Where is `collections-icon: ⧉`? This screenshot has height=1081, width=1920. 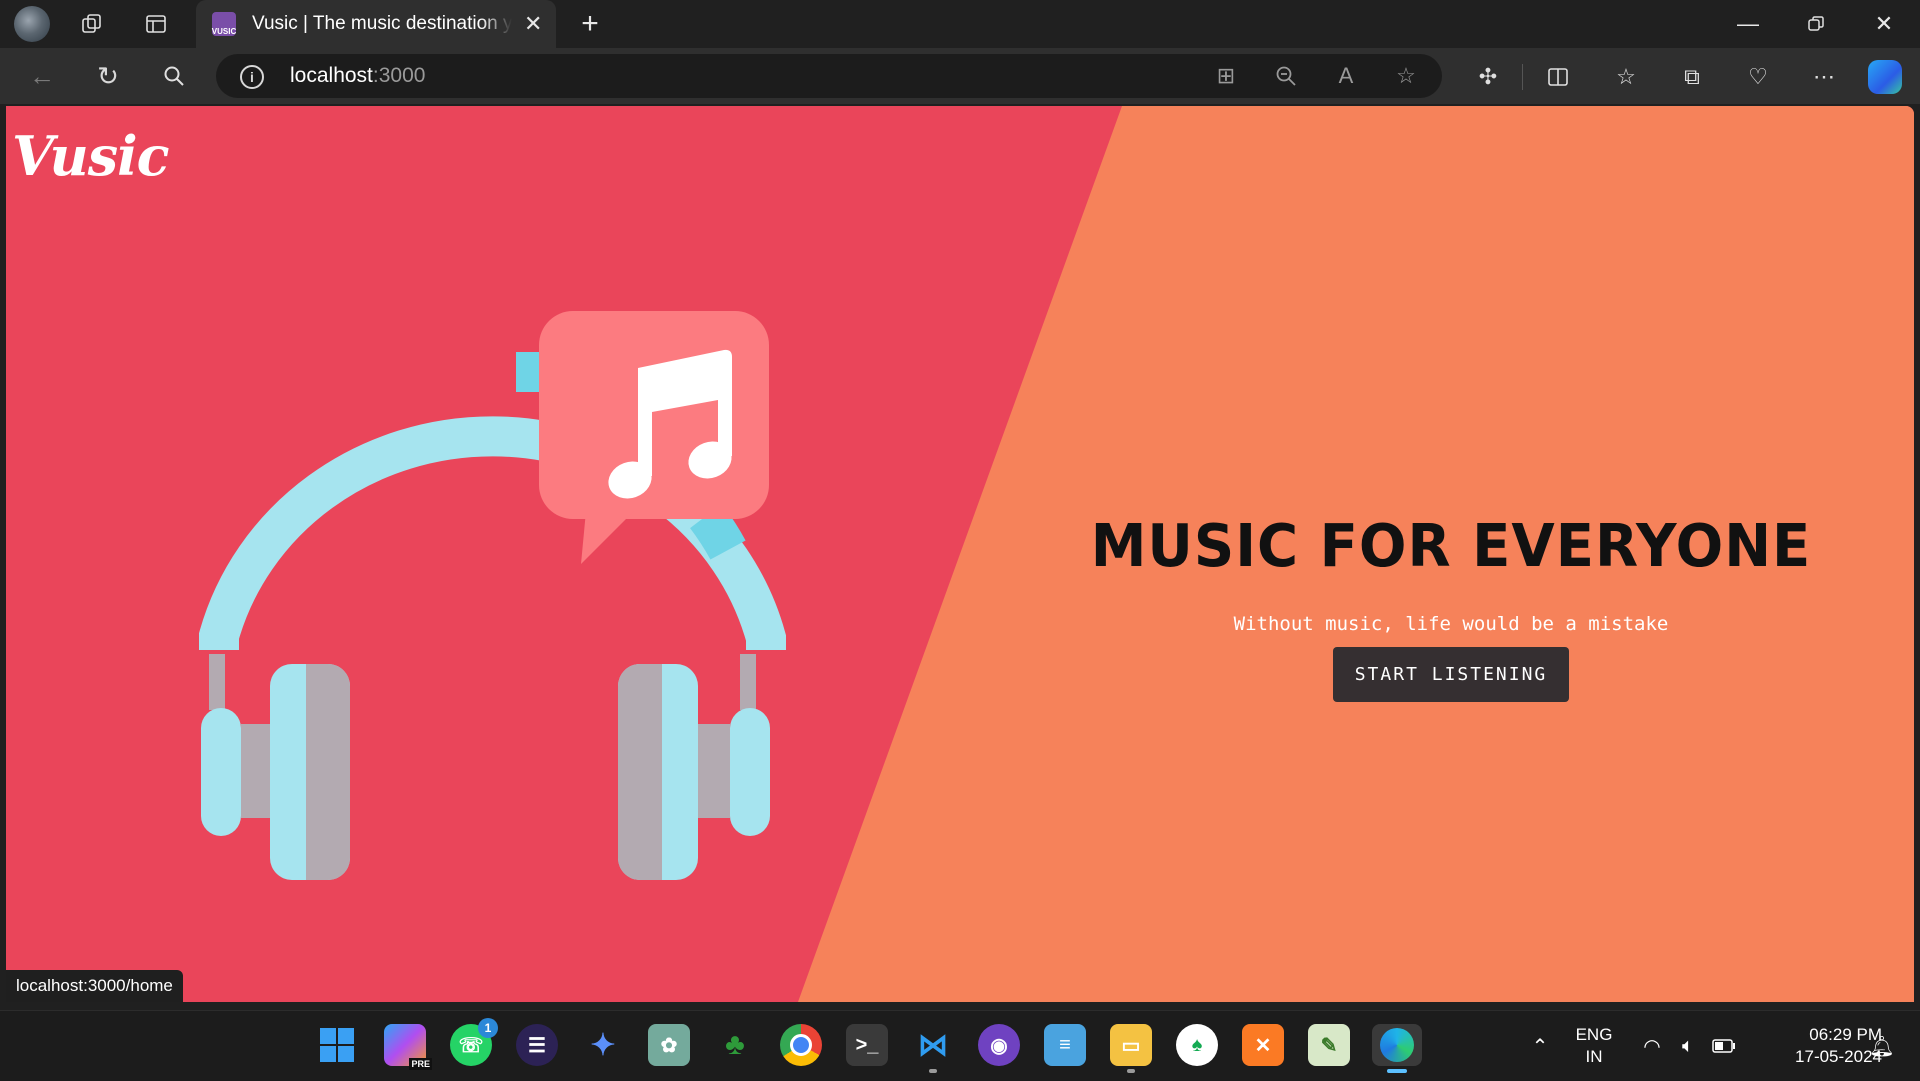
collections-icon: ⧉ is located at coordinates (1692, 77).